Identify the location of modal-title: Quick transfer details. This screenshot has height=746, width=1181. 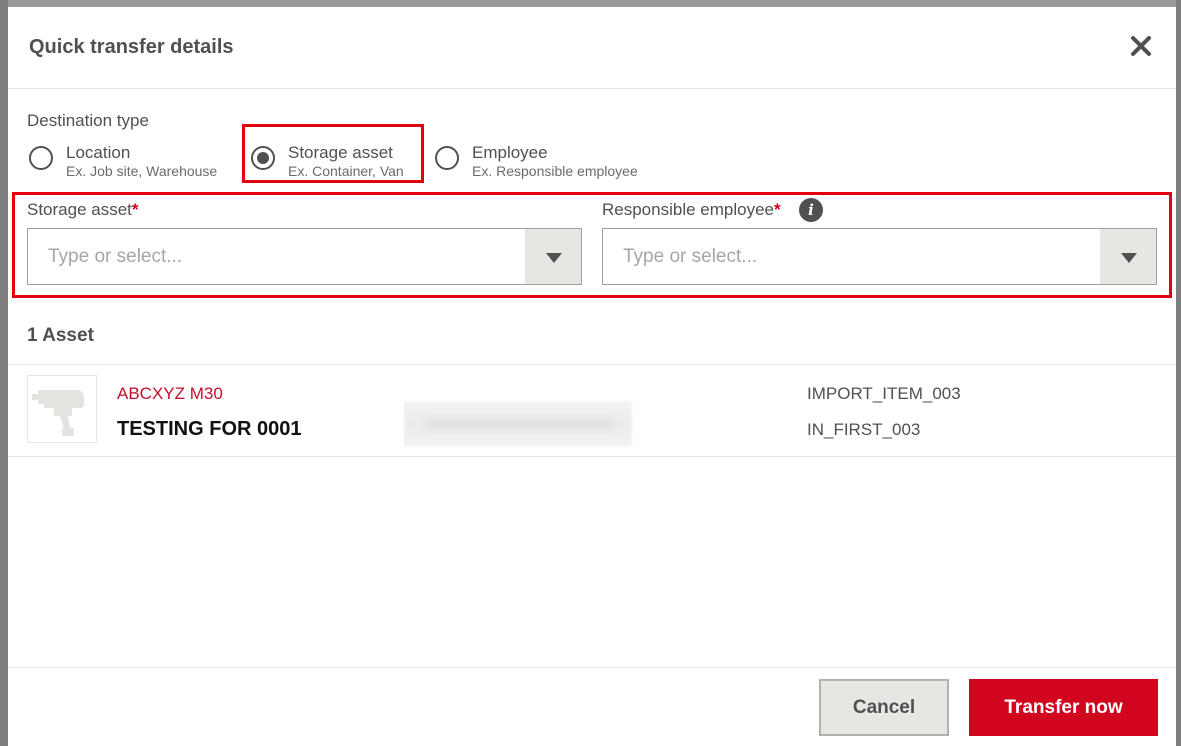
(131, 47).